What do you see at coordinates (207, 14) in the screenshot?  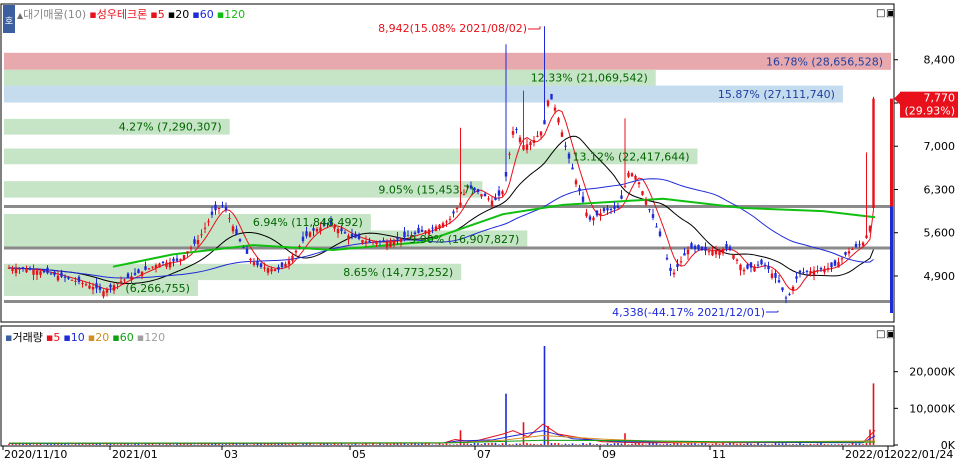 I see `legend-ma60: 60` at bounding box center [207, 14].